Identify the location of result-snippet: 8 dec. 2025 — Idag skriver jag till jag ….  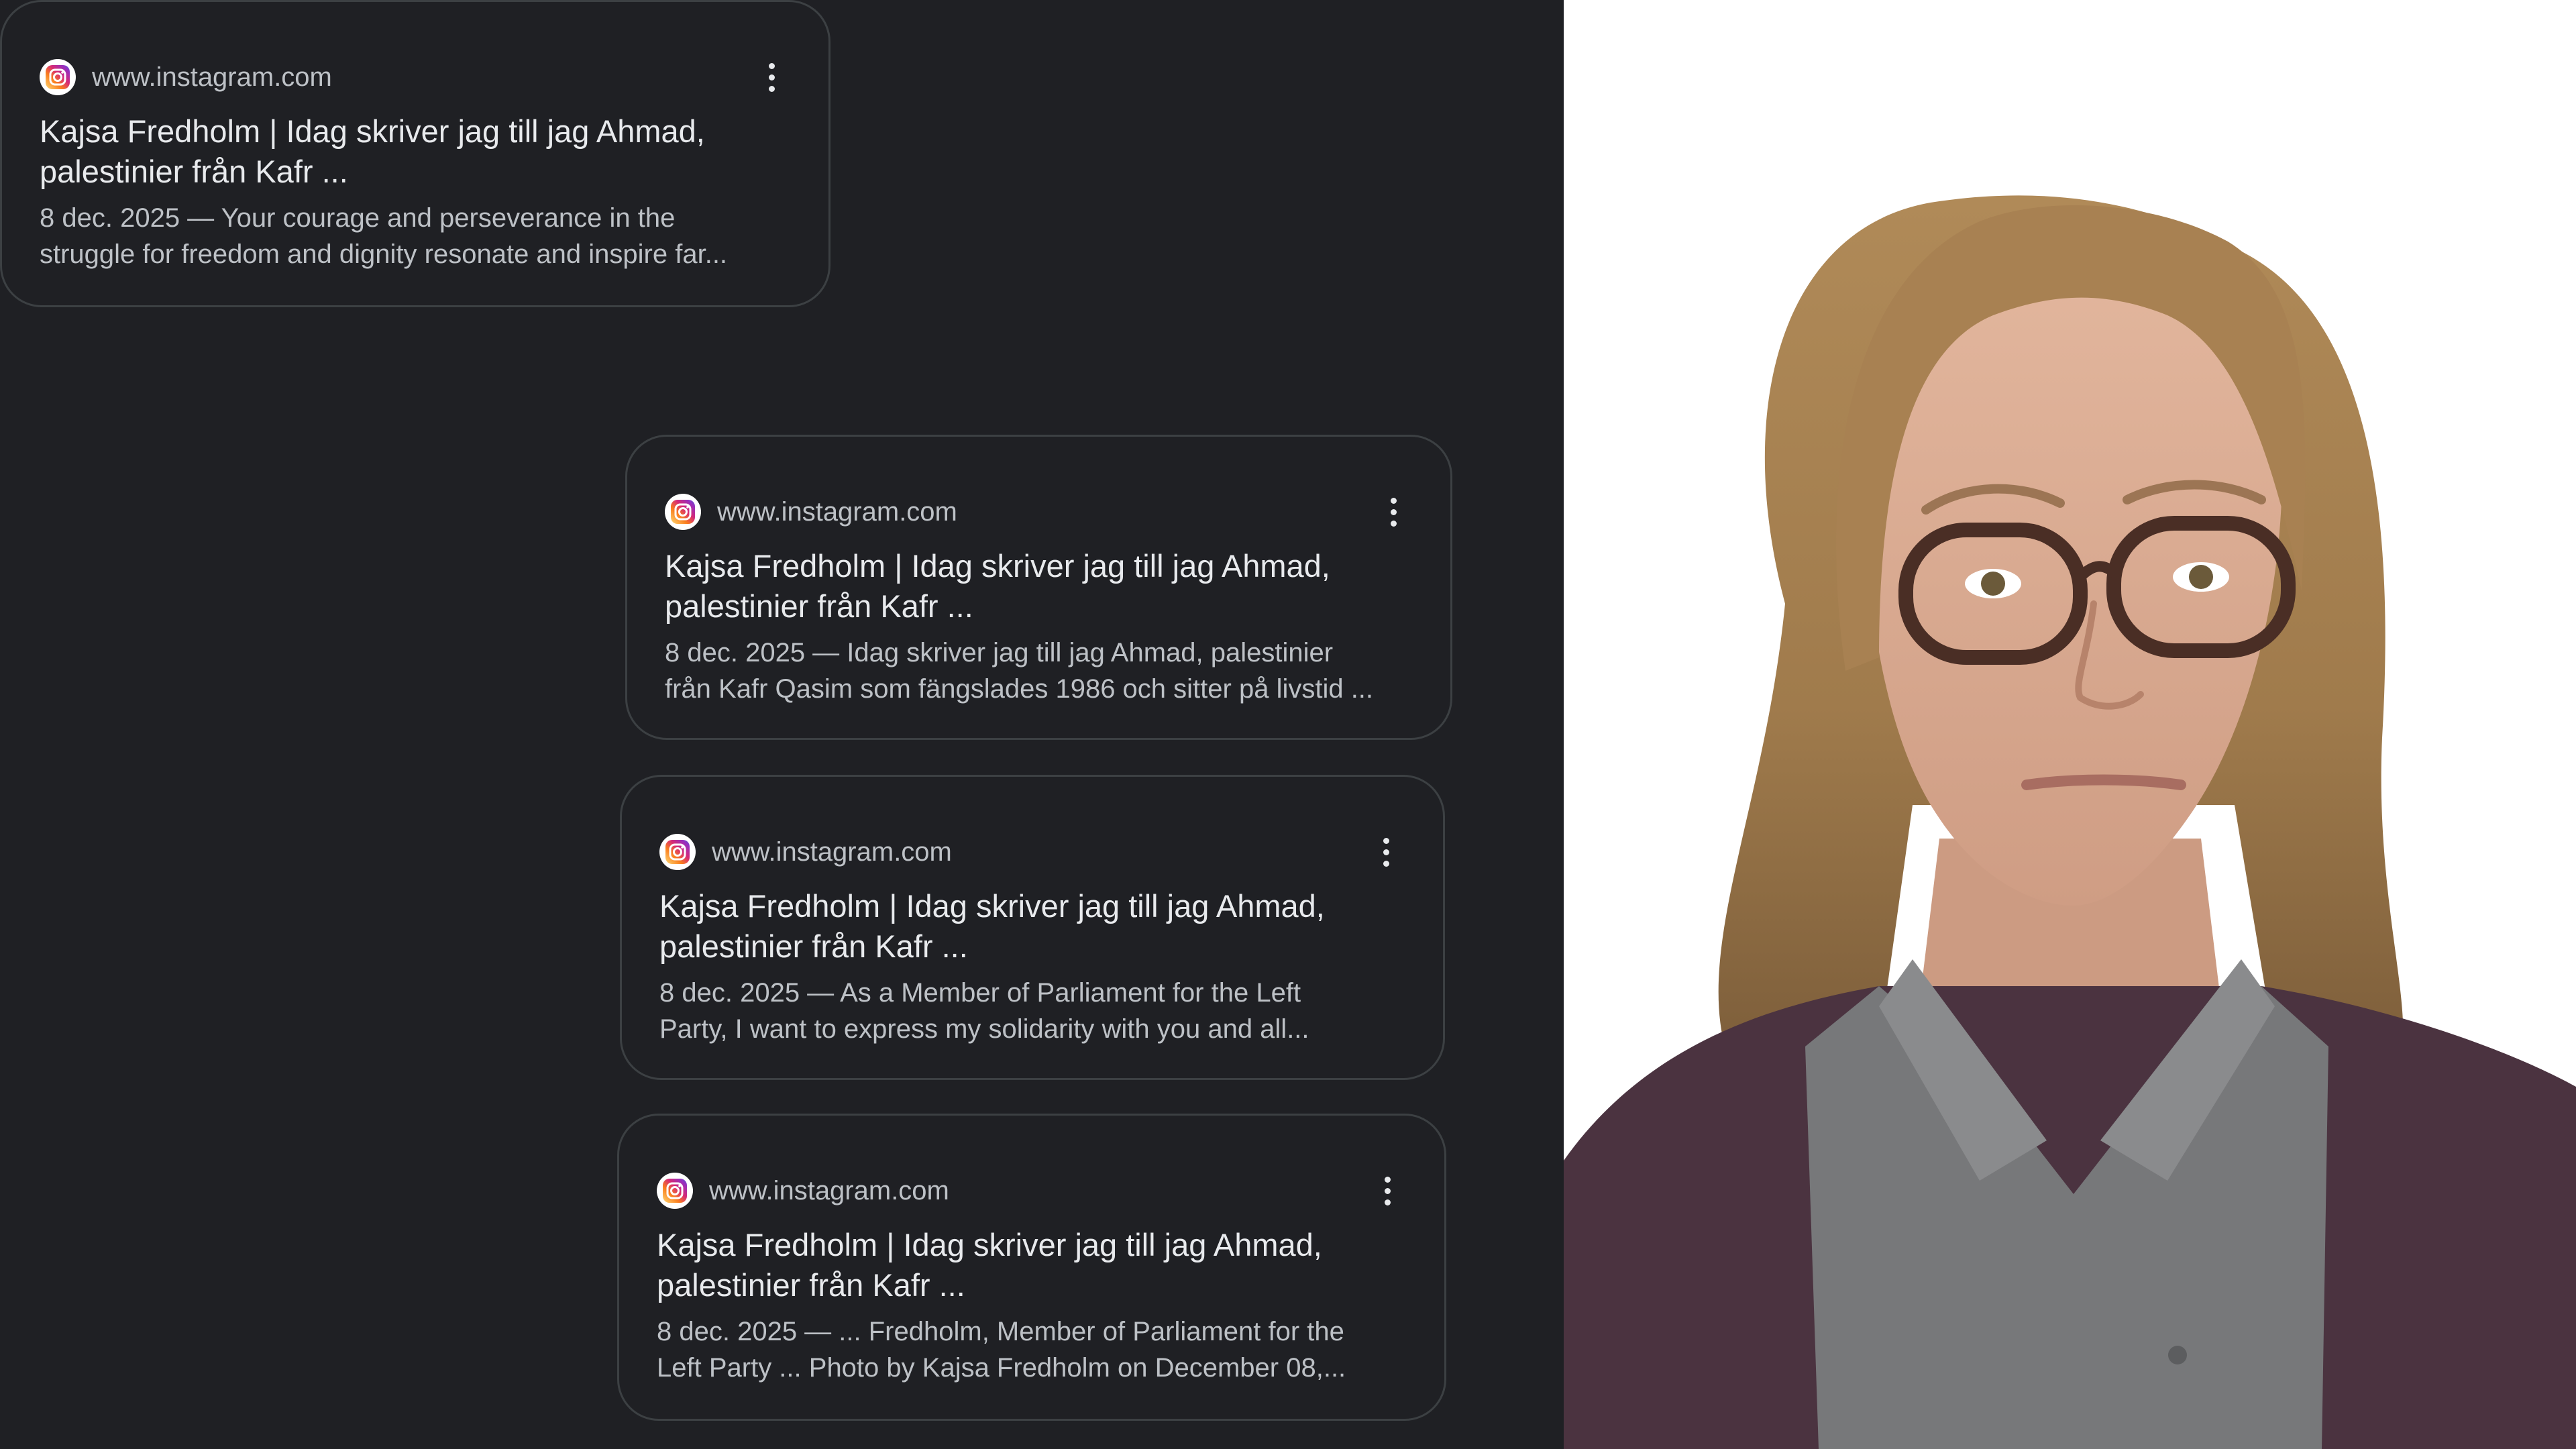
(1037, 671).